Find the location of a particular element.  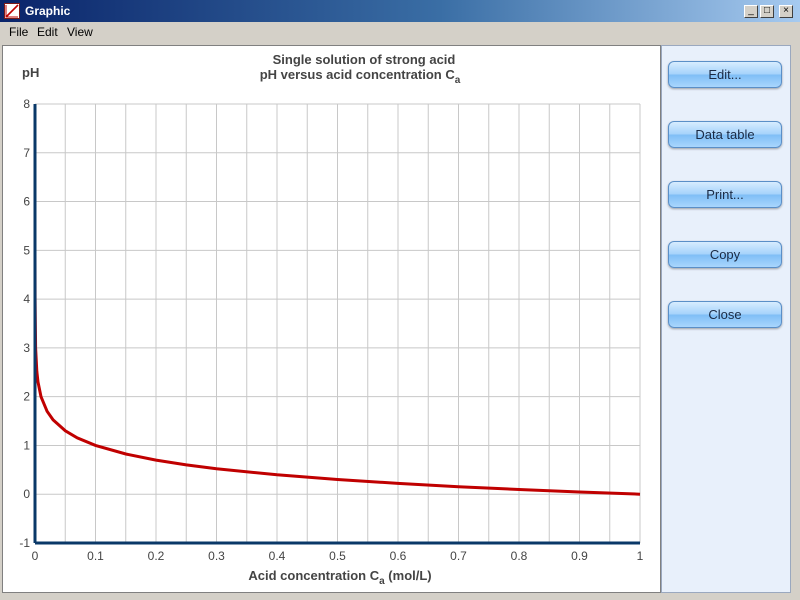

maximize-icon: □ is located at coordinates (767, 11).